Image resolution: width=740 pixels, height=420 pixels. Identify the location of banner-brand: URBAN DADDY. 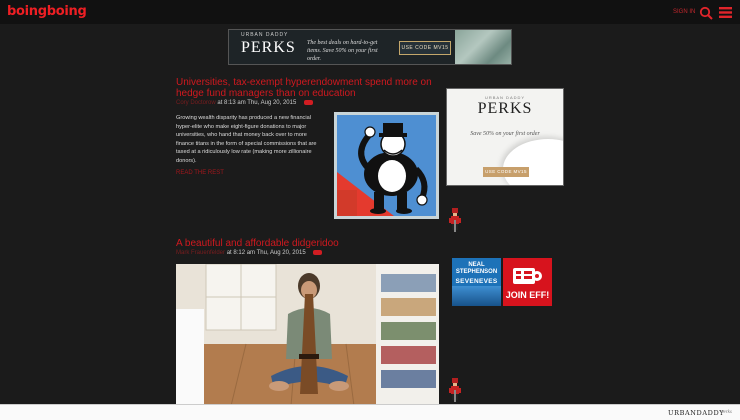
(265, 35).